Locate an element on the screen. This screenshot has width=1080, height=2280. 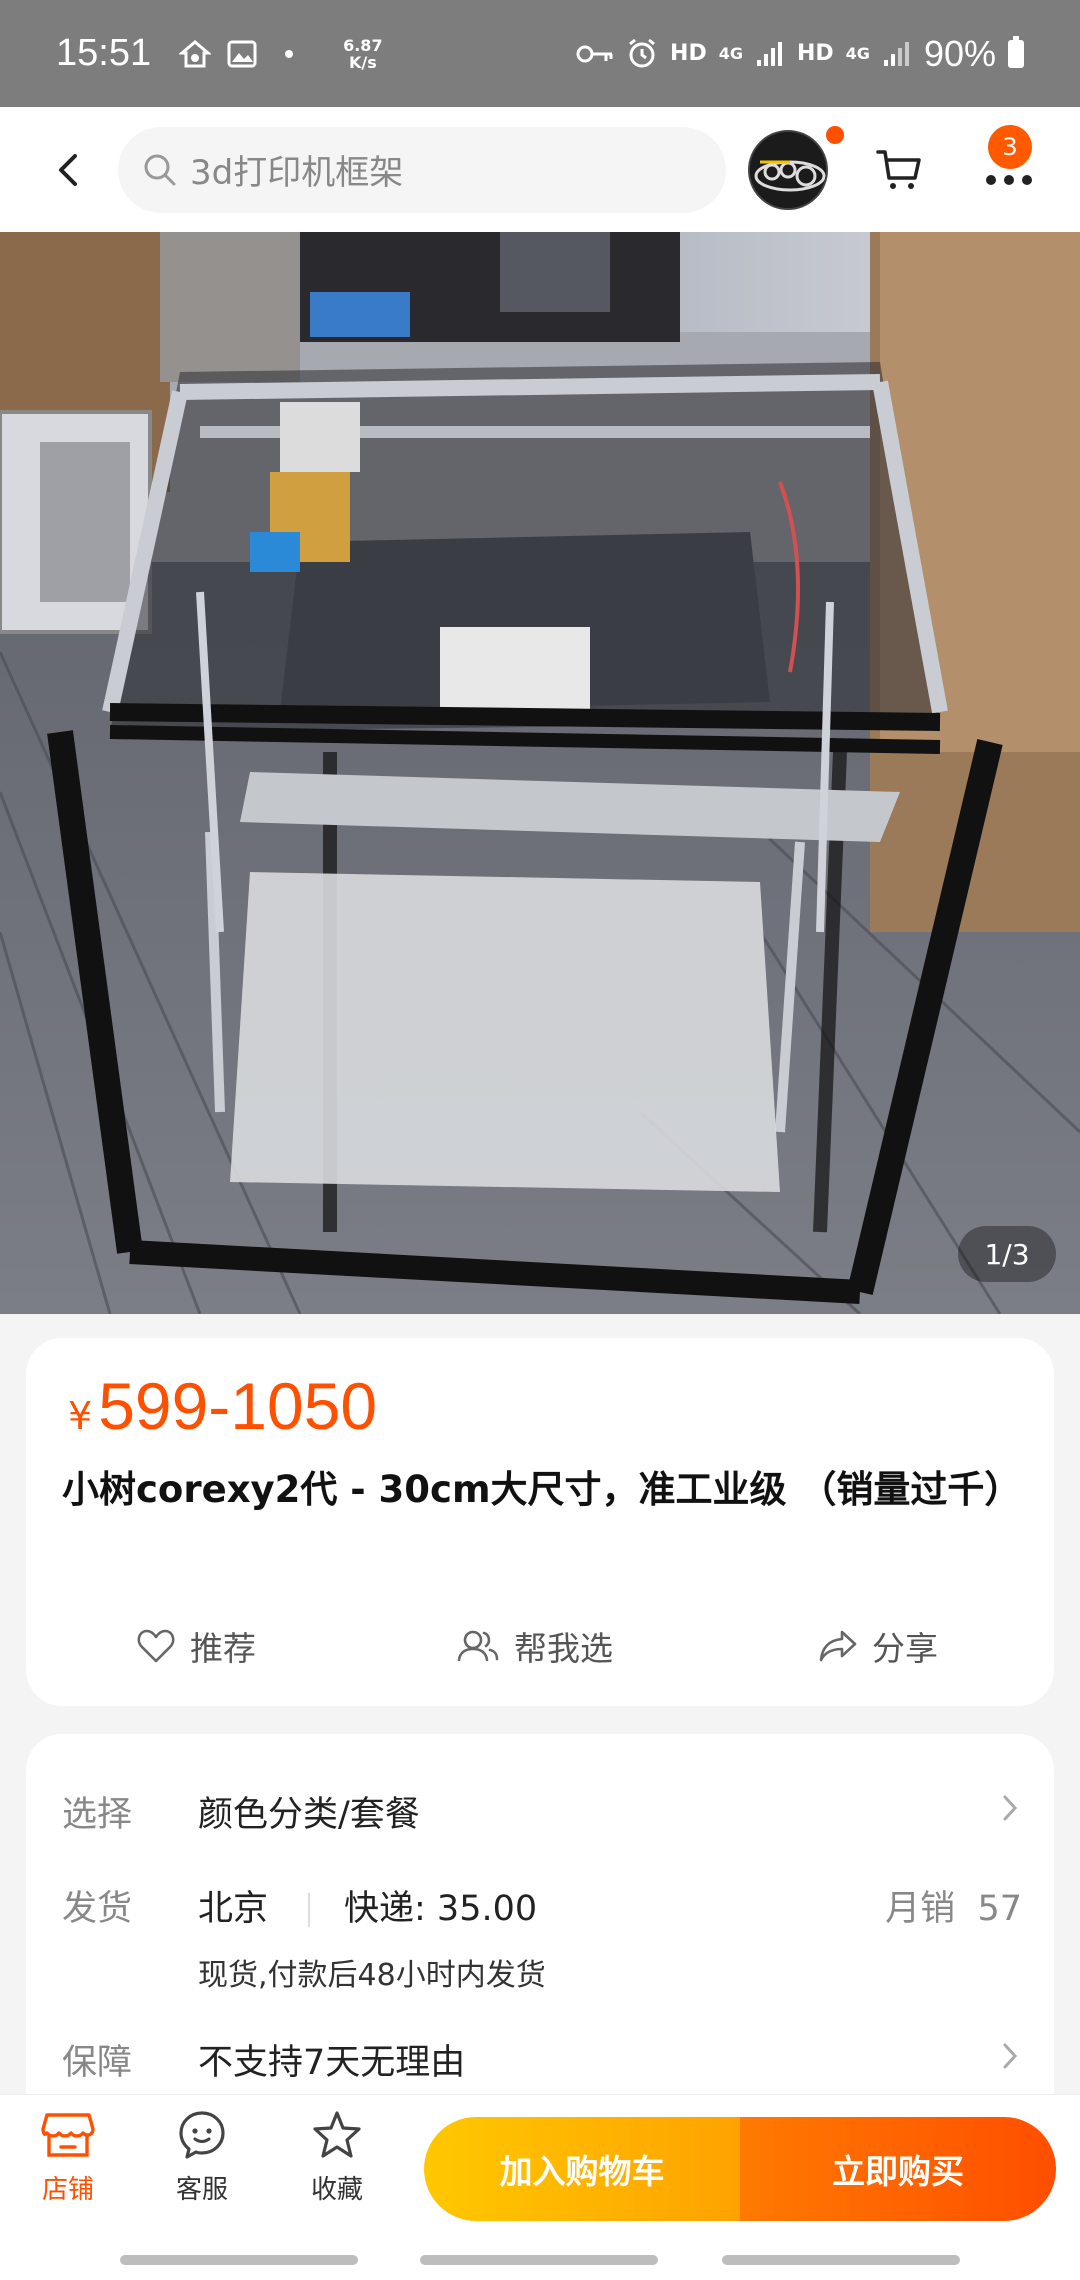
price: ¥ 599-1050 is located at coordinates (222, 1406).